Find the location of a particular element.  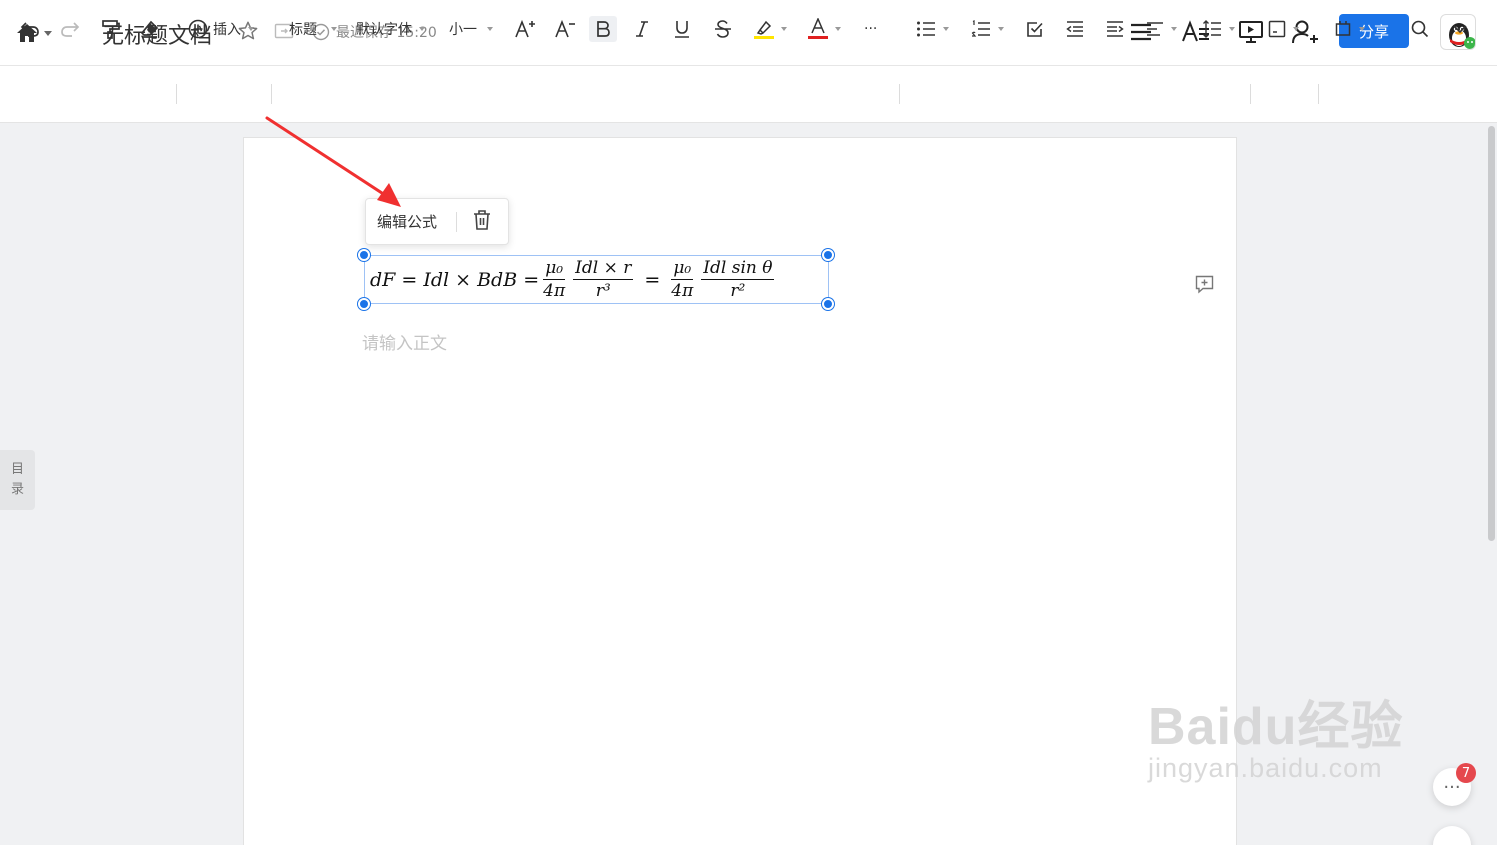

highlight-color-button is located at coordinates (770, 29).